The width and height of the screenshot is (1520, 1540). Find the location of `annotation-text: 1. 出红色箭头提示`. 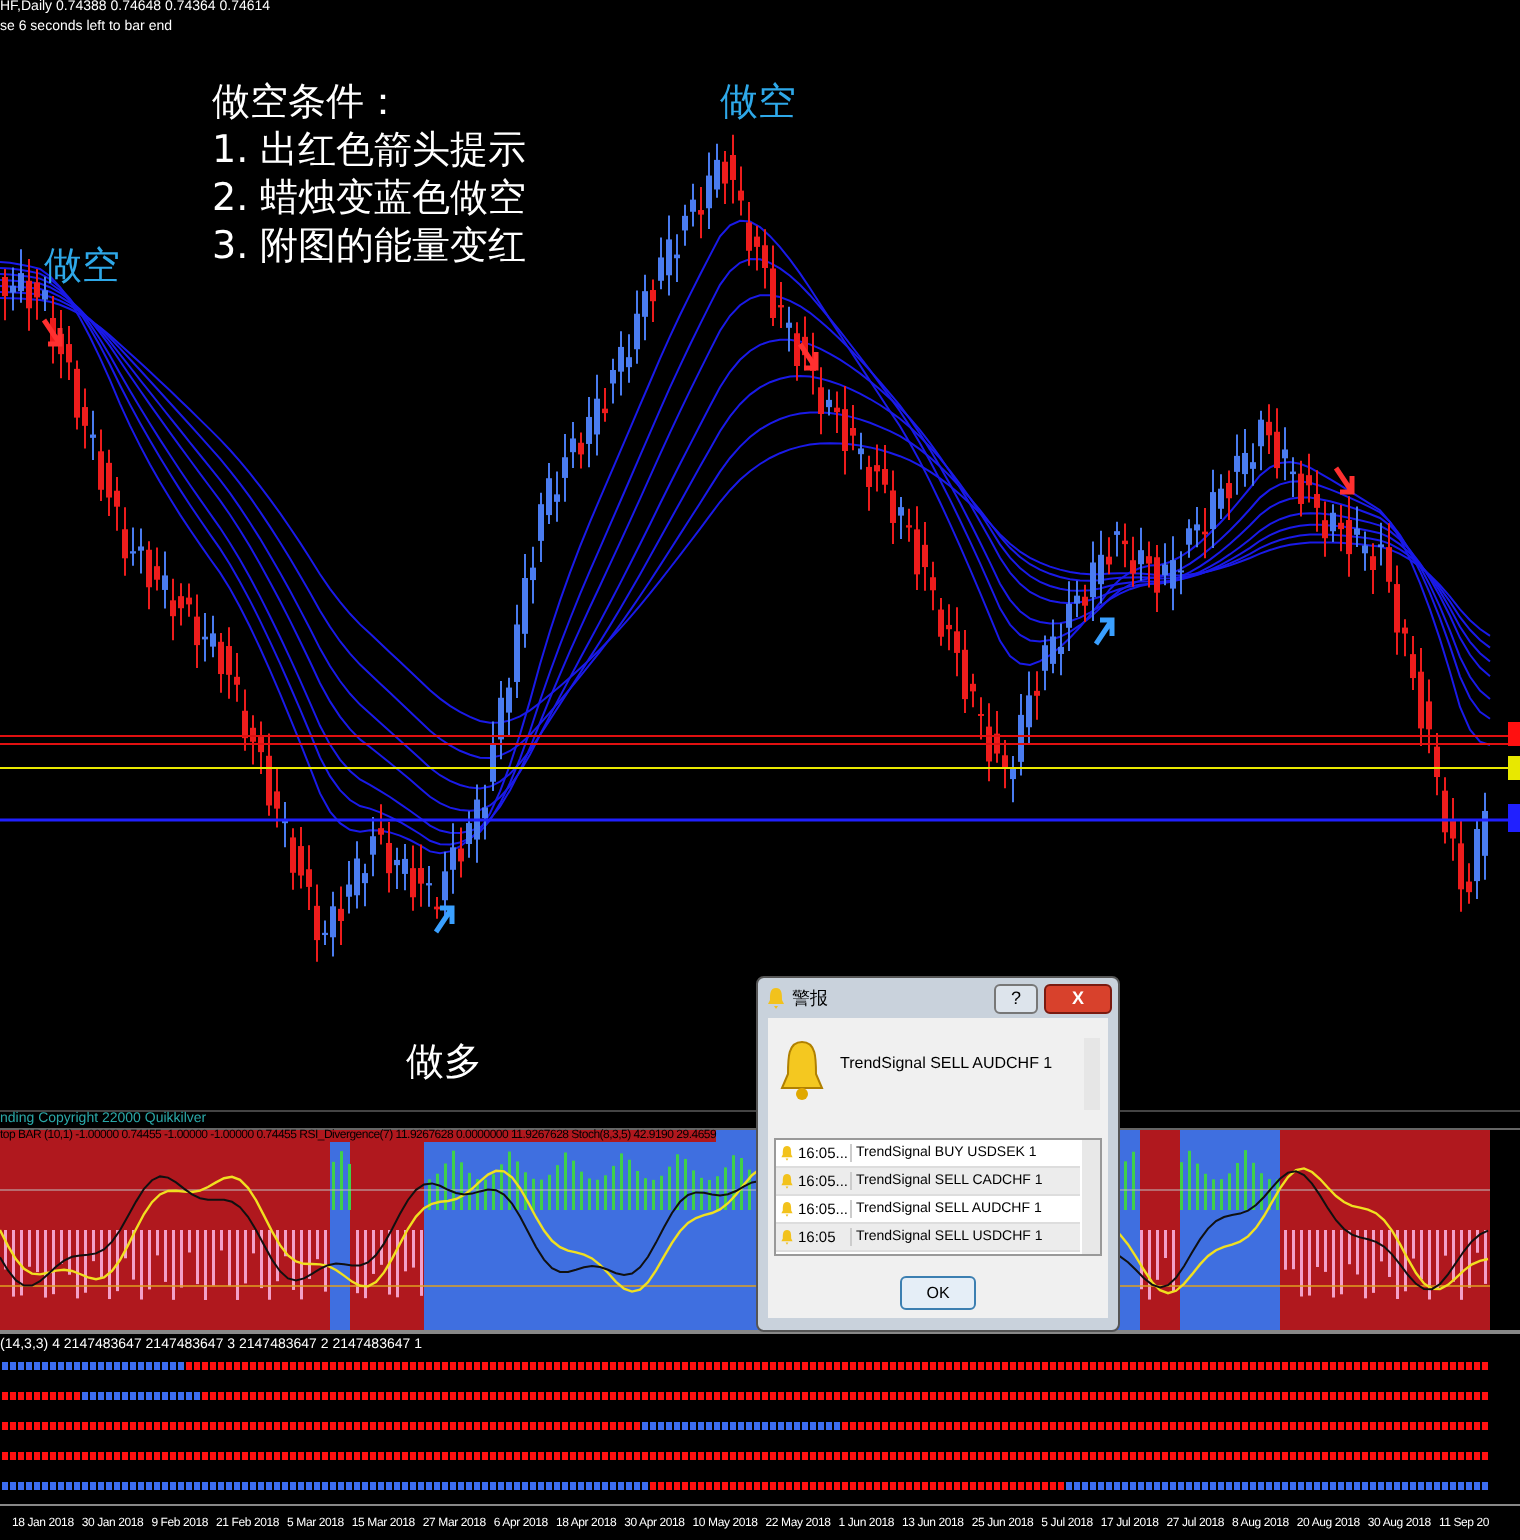

annotation-text: 1. 出红色箭头提示 is located at coordinates (369, 150).